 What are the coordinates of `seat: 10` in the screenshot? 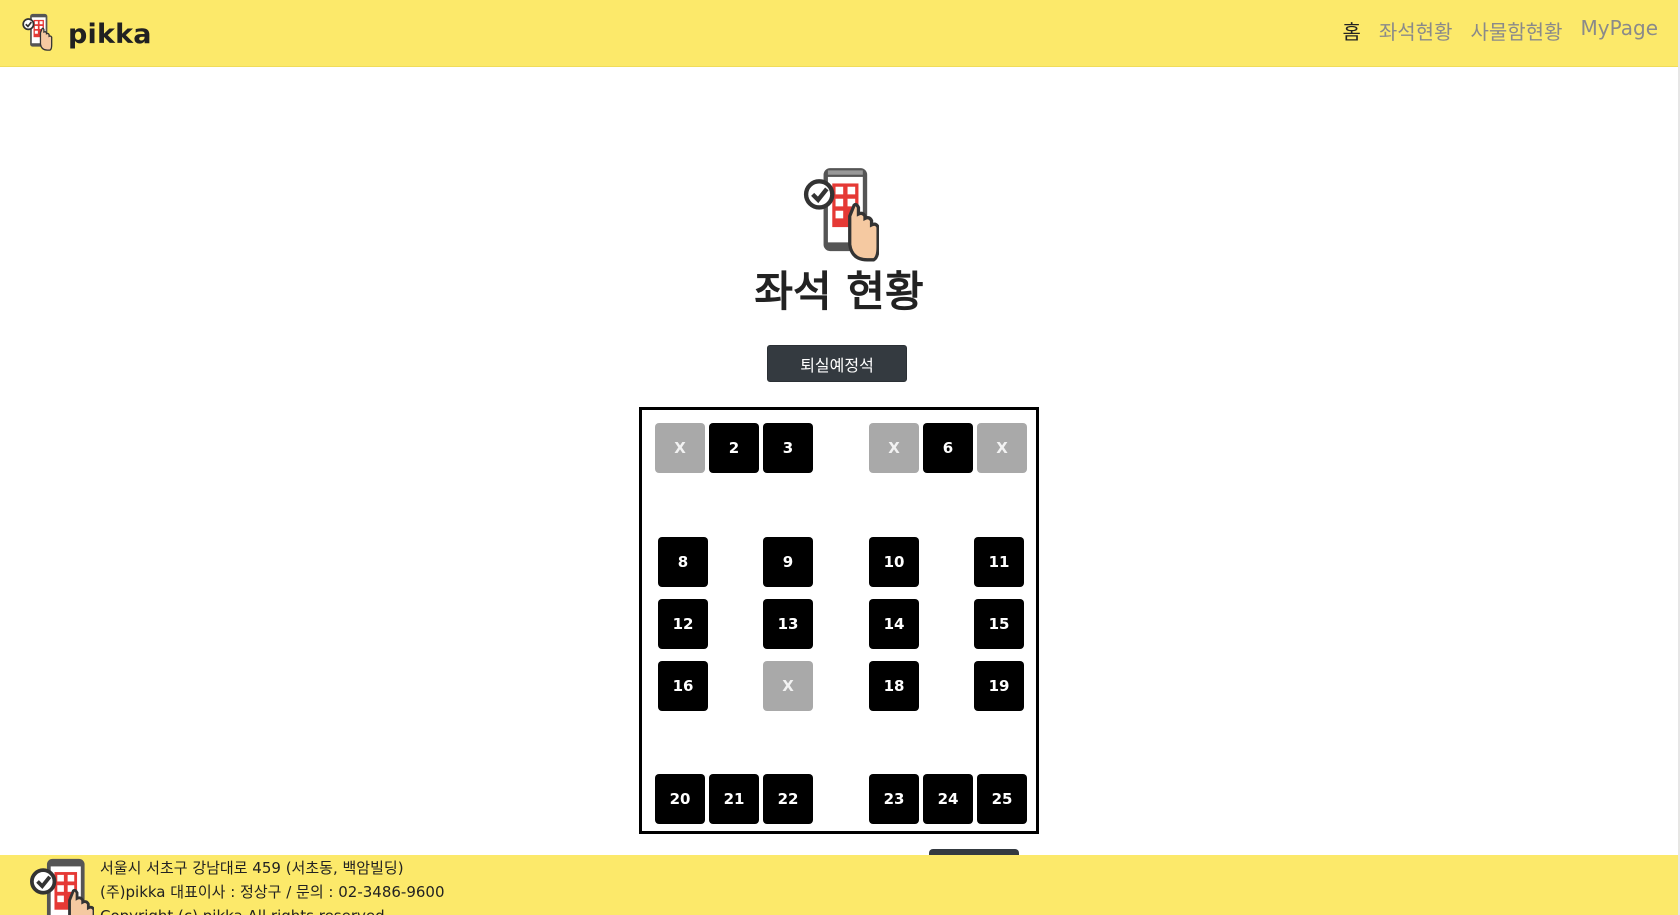 It's located at (894, 562).